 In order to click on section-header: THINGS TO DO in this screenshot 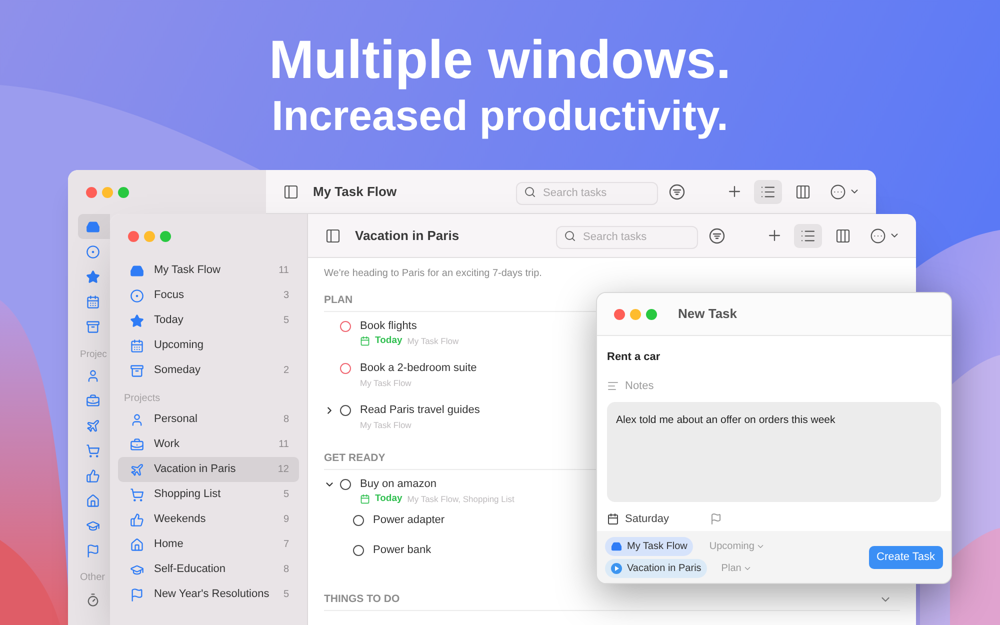, I will do `click(362, 599)`.